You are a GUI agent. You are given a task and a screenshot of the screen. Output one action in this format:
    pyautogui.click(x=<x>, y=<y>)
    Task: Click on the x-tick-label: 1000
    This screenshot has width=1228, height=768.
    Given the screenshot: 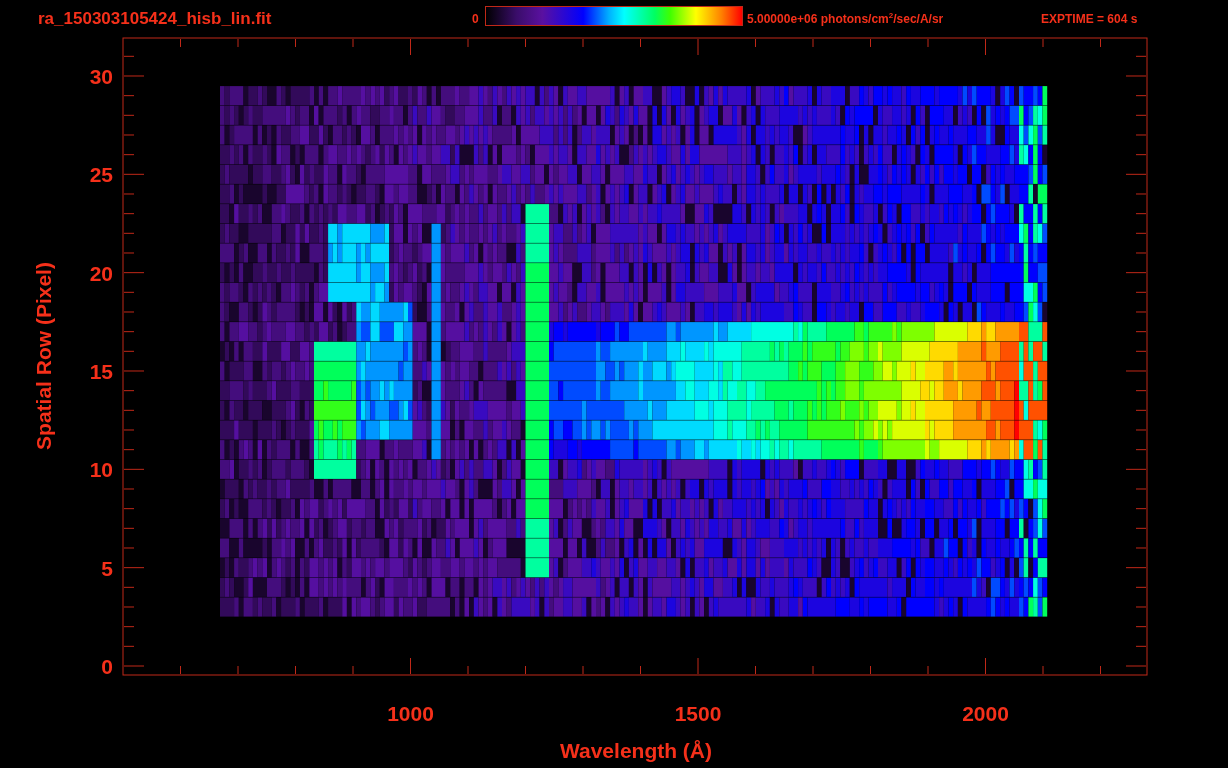 What is the action you would take?
    pyautogui.click(x=410, y=713)
    